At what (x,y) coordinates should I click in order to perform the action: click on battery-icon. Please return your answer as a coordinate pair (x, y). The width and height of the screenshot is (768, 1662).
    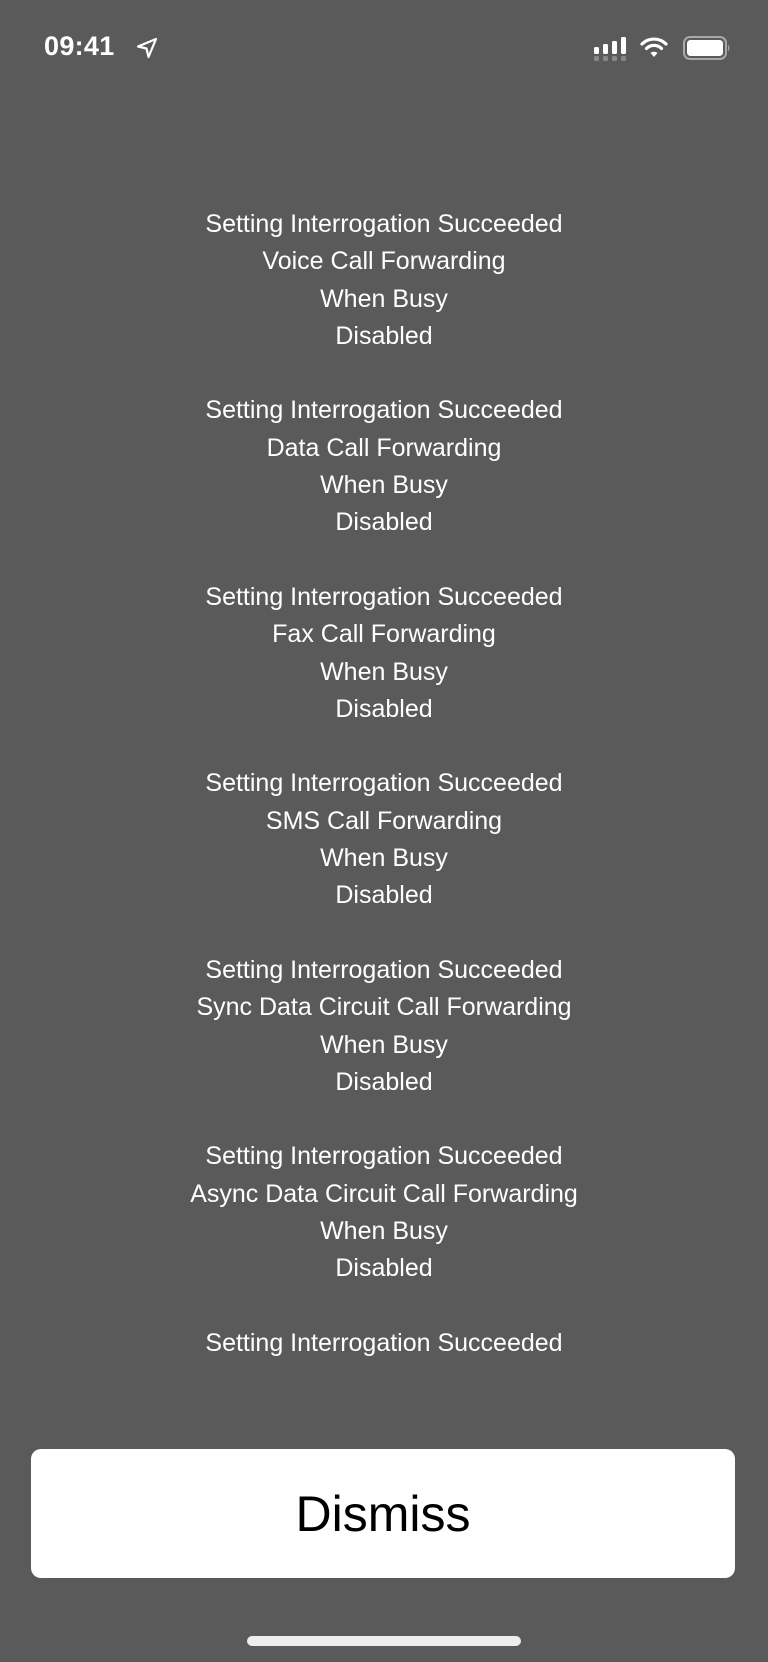
    Looking at the image, I should click on (706, 48).